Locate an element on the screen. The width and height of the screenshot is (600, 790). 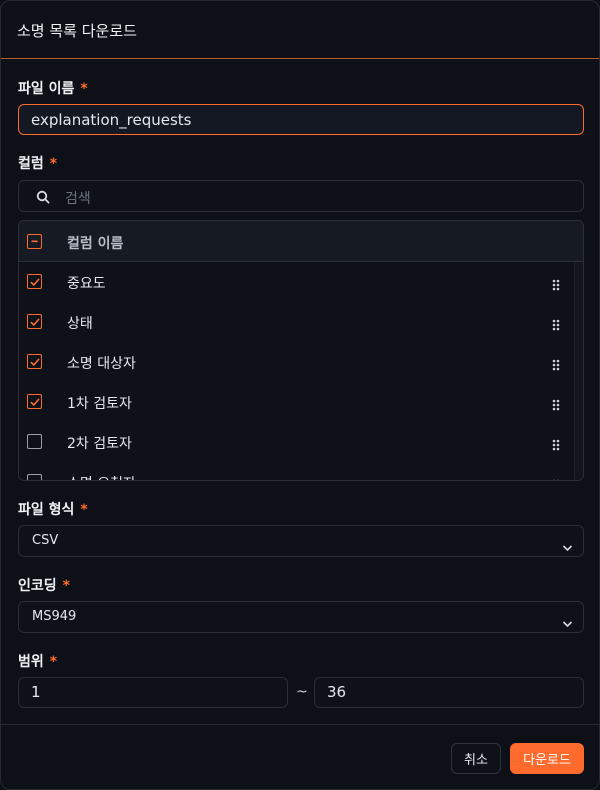
cancel-button: 취소 is located at coordinates (476, 758).